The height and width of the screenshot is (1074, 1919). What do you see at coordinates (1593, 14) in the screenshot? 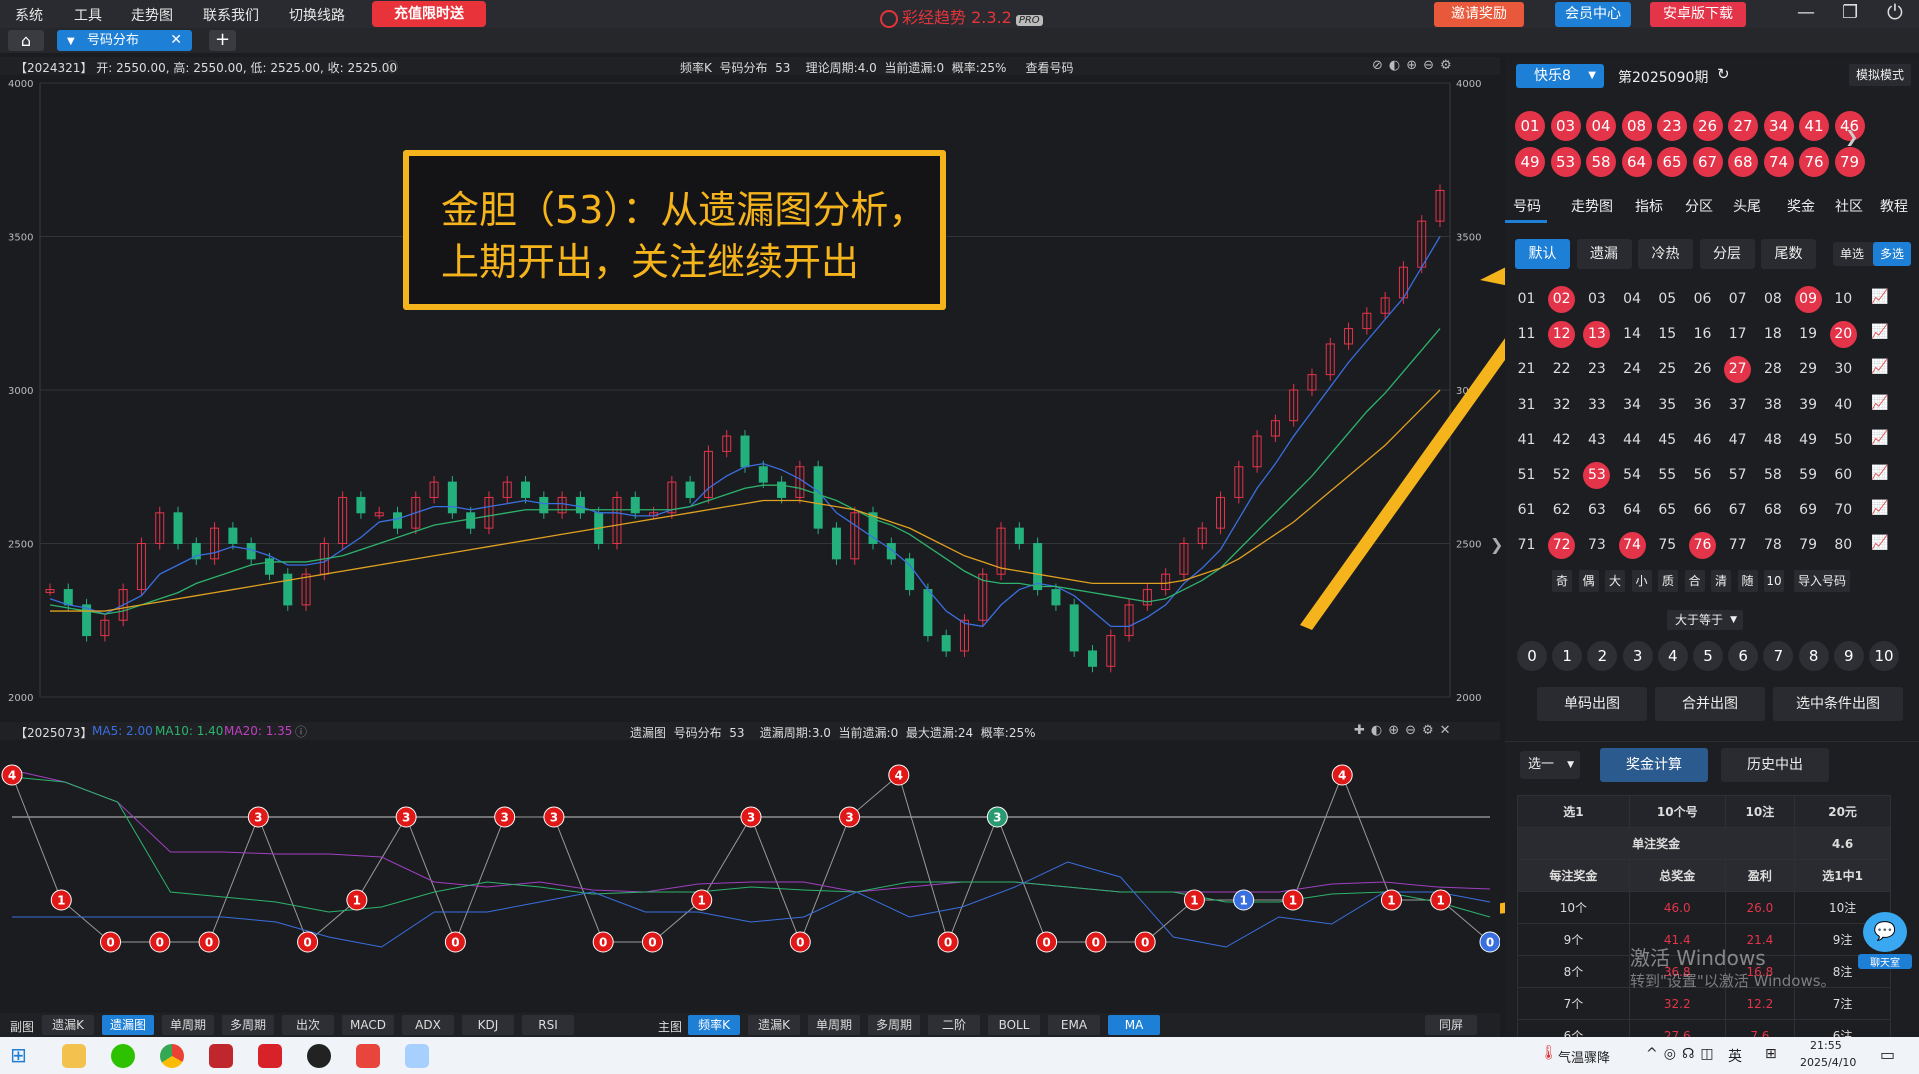
I see `member-center-button: 会员中心` at bounding box center [1593, 14].